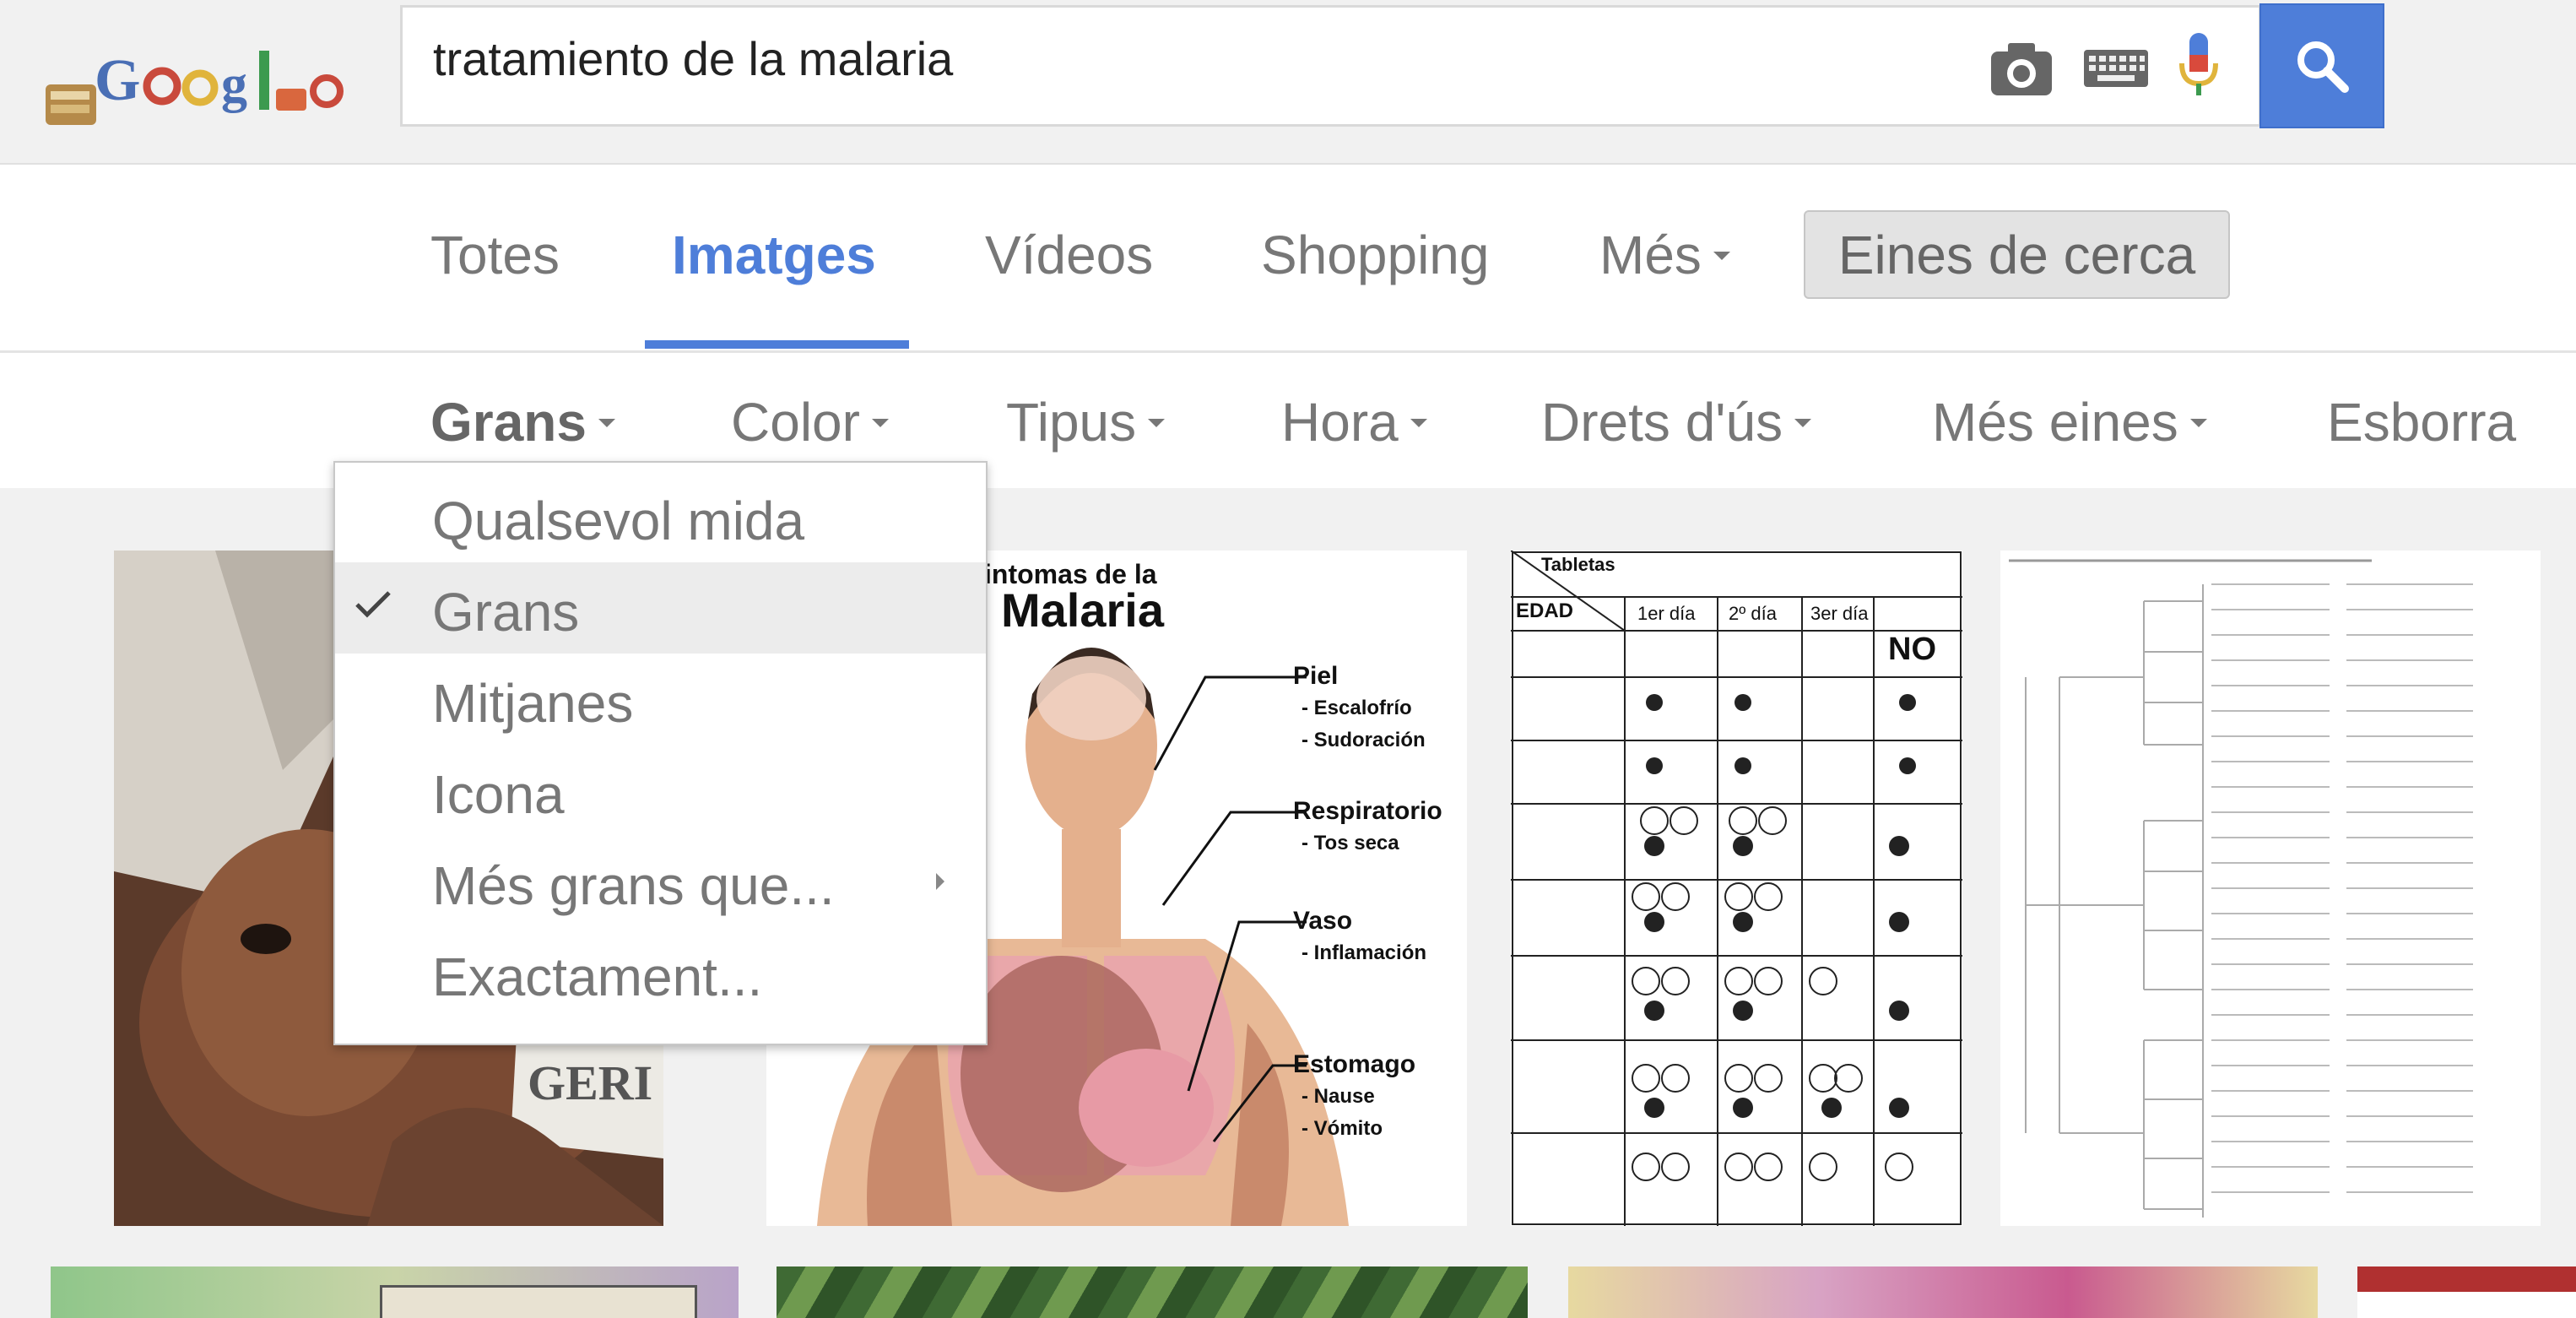  I want to click on microphone-icon, so click(2198, 68).